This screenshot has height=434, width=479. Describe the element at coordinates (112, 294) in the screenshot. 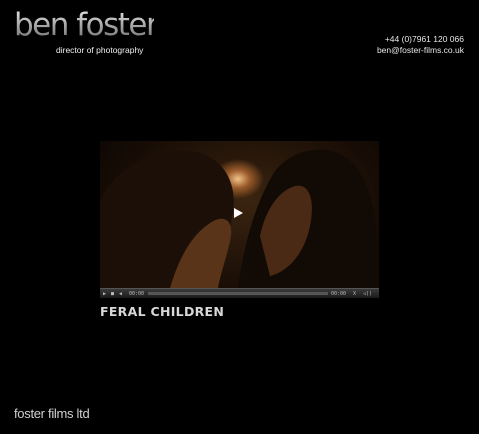

I see `stop-icon: ■` at that location.